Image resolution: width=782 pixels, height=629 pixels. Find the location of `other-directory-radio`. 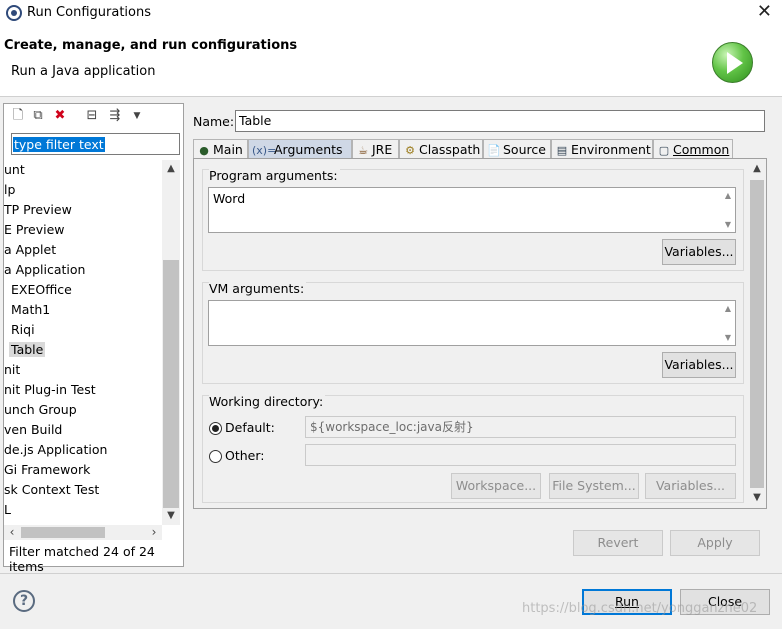

other-directory-radio is located at coordinates (215, 456).